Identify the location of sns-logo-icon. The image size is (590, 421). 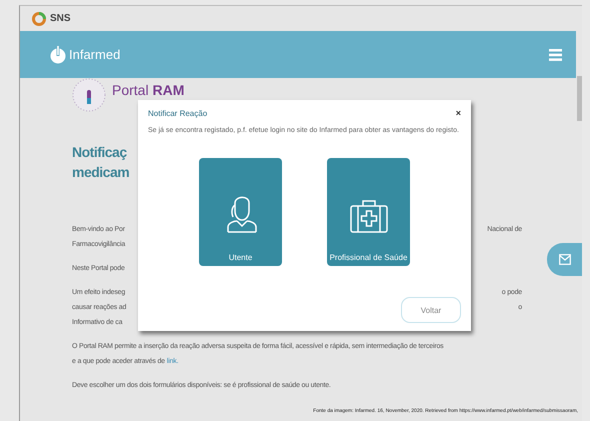
(39, 19).